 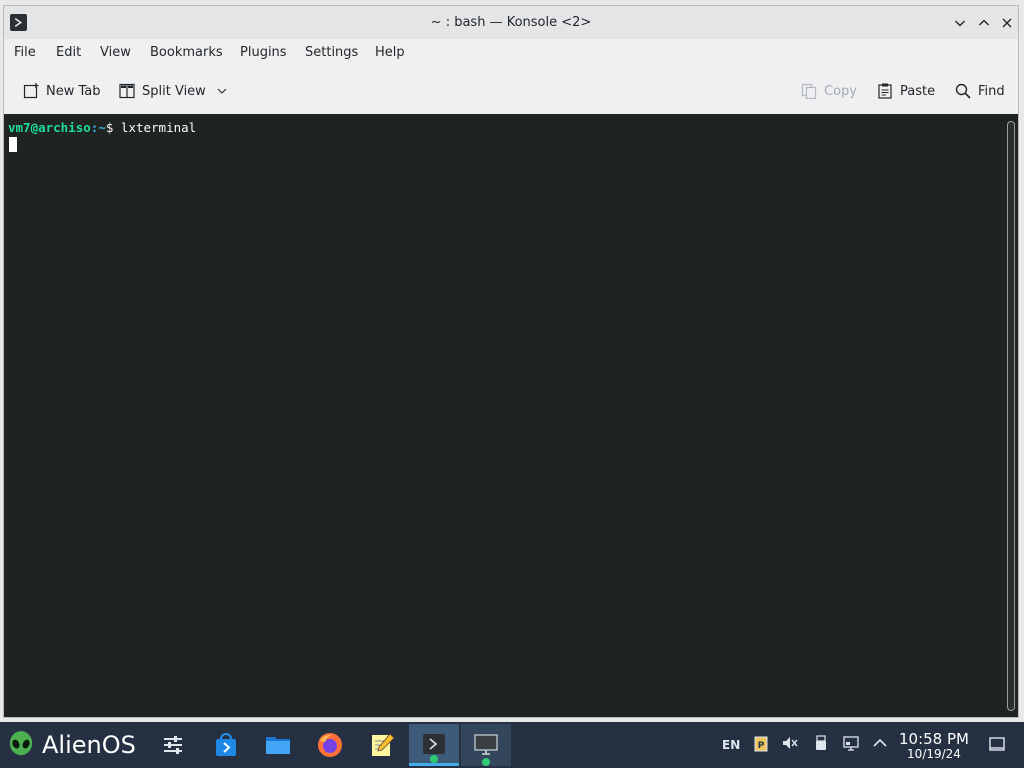 I want to click on firefox-icon, so click(x=330, y=745).